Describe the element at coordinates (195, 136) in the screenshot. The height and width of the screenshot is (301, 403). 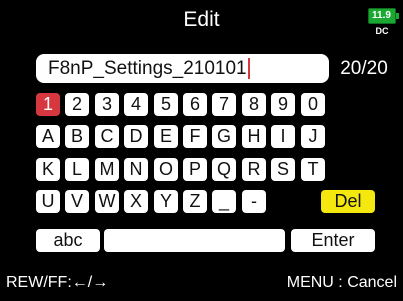
I see `key-f: F` at that location.